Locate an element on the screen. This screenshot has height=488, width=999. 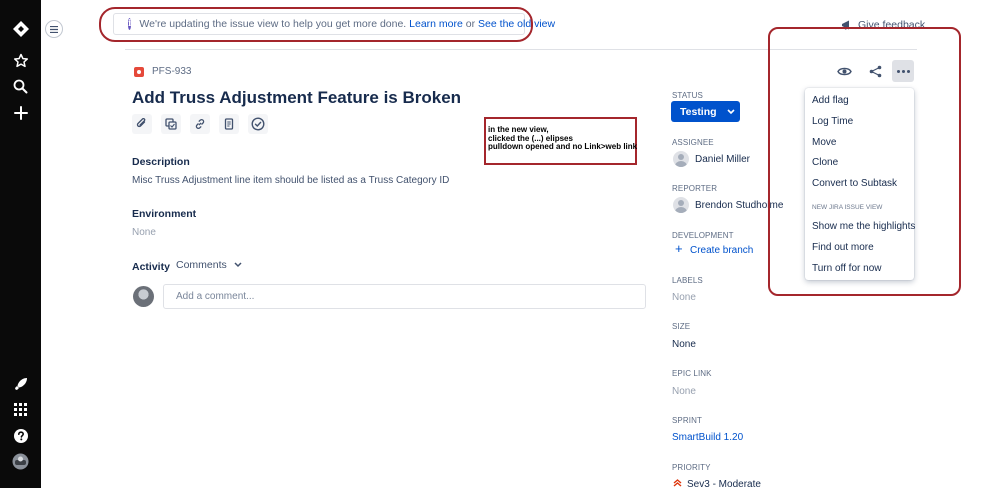
priority-label: PRIORITY is located at coordinates (691, 467).